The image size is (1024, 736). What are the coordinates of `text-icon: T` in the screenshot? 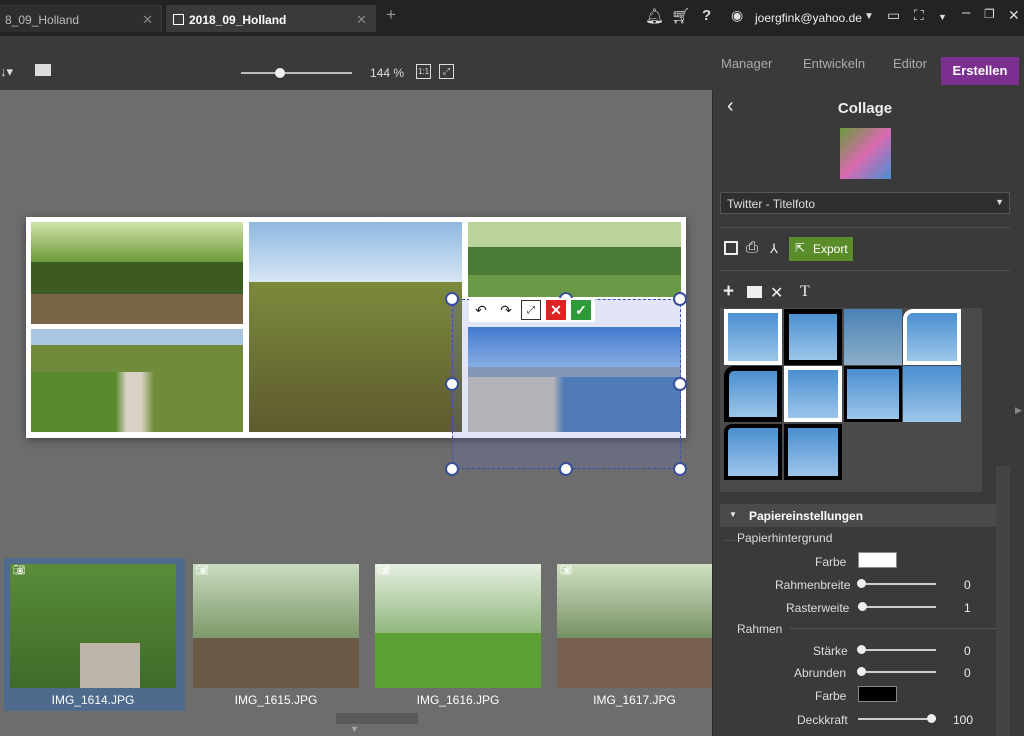 It's located at (805, 292).